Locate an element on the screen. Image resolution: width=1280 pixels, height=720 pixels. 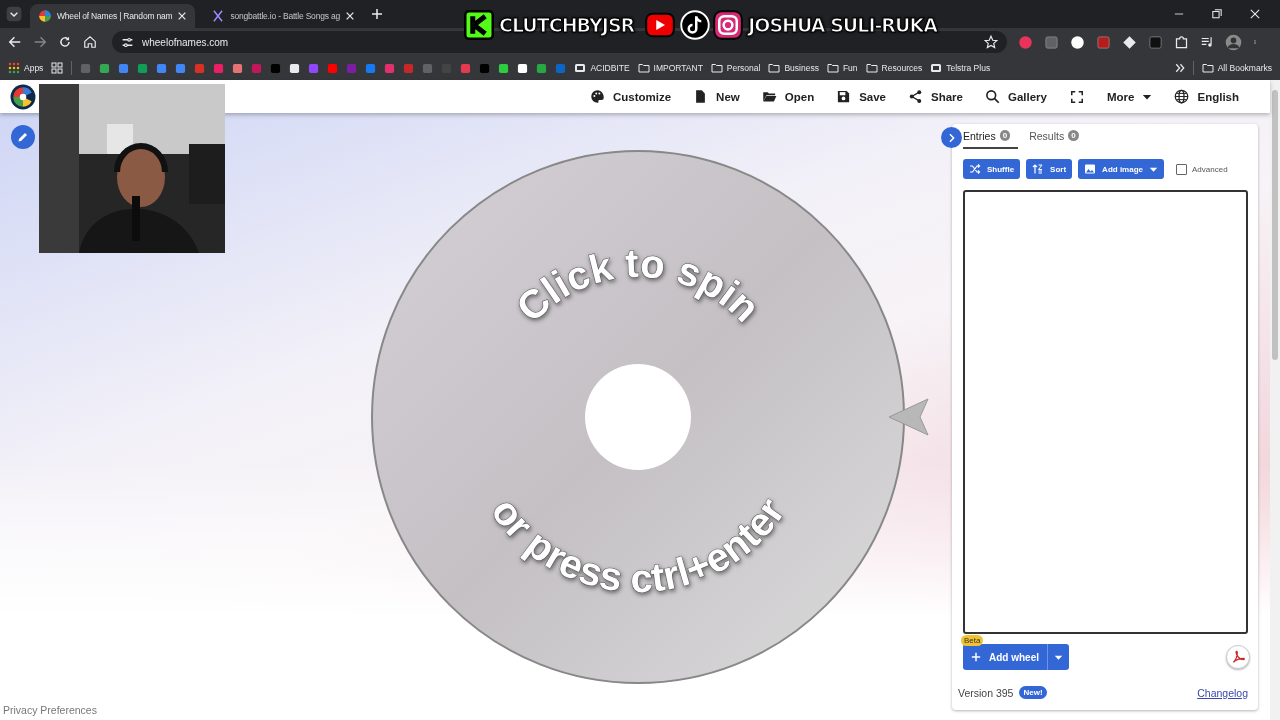
back-icon is located at coordinates (15, 42).